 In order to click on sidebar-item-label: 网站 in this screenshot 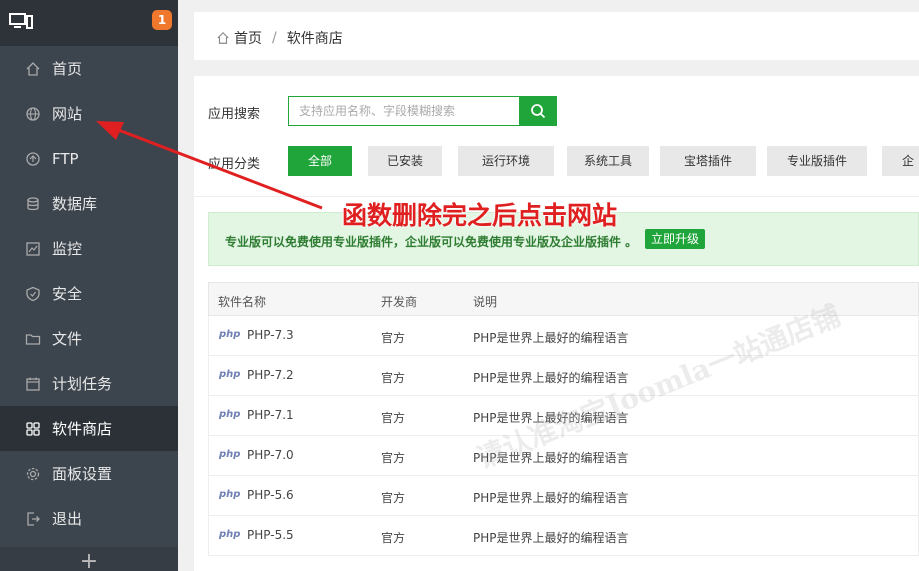, I will do `click(67, 114)`.